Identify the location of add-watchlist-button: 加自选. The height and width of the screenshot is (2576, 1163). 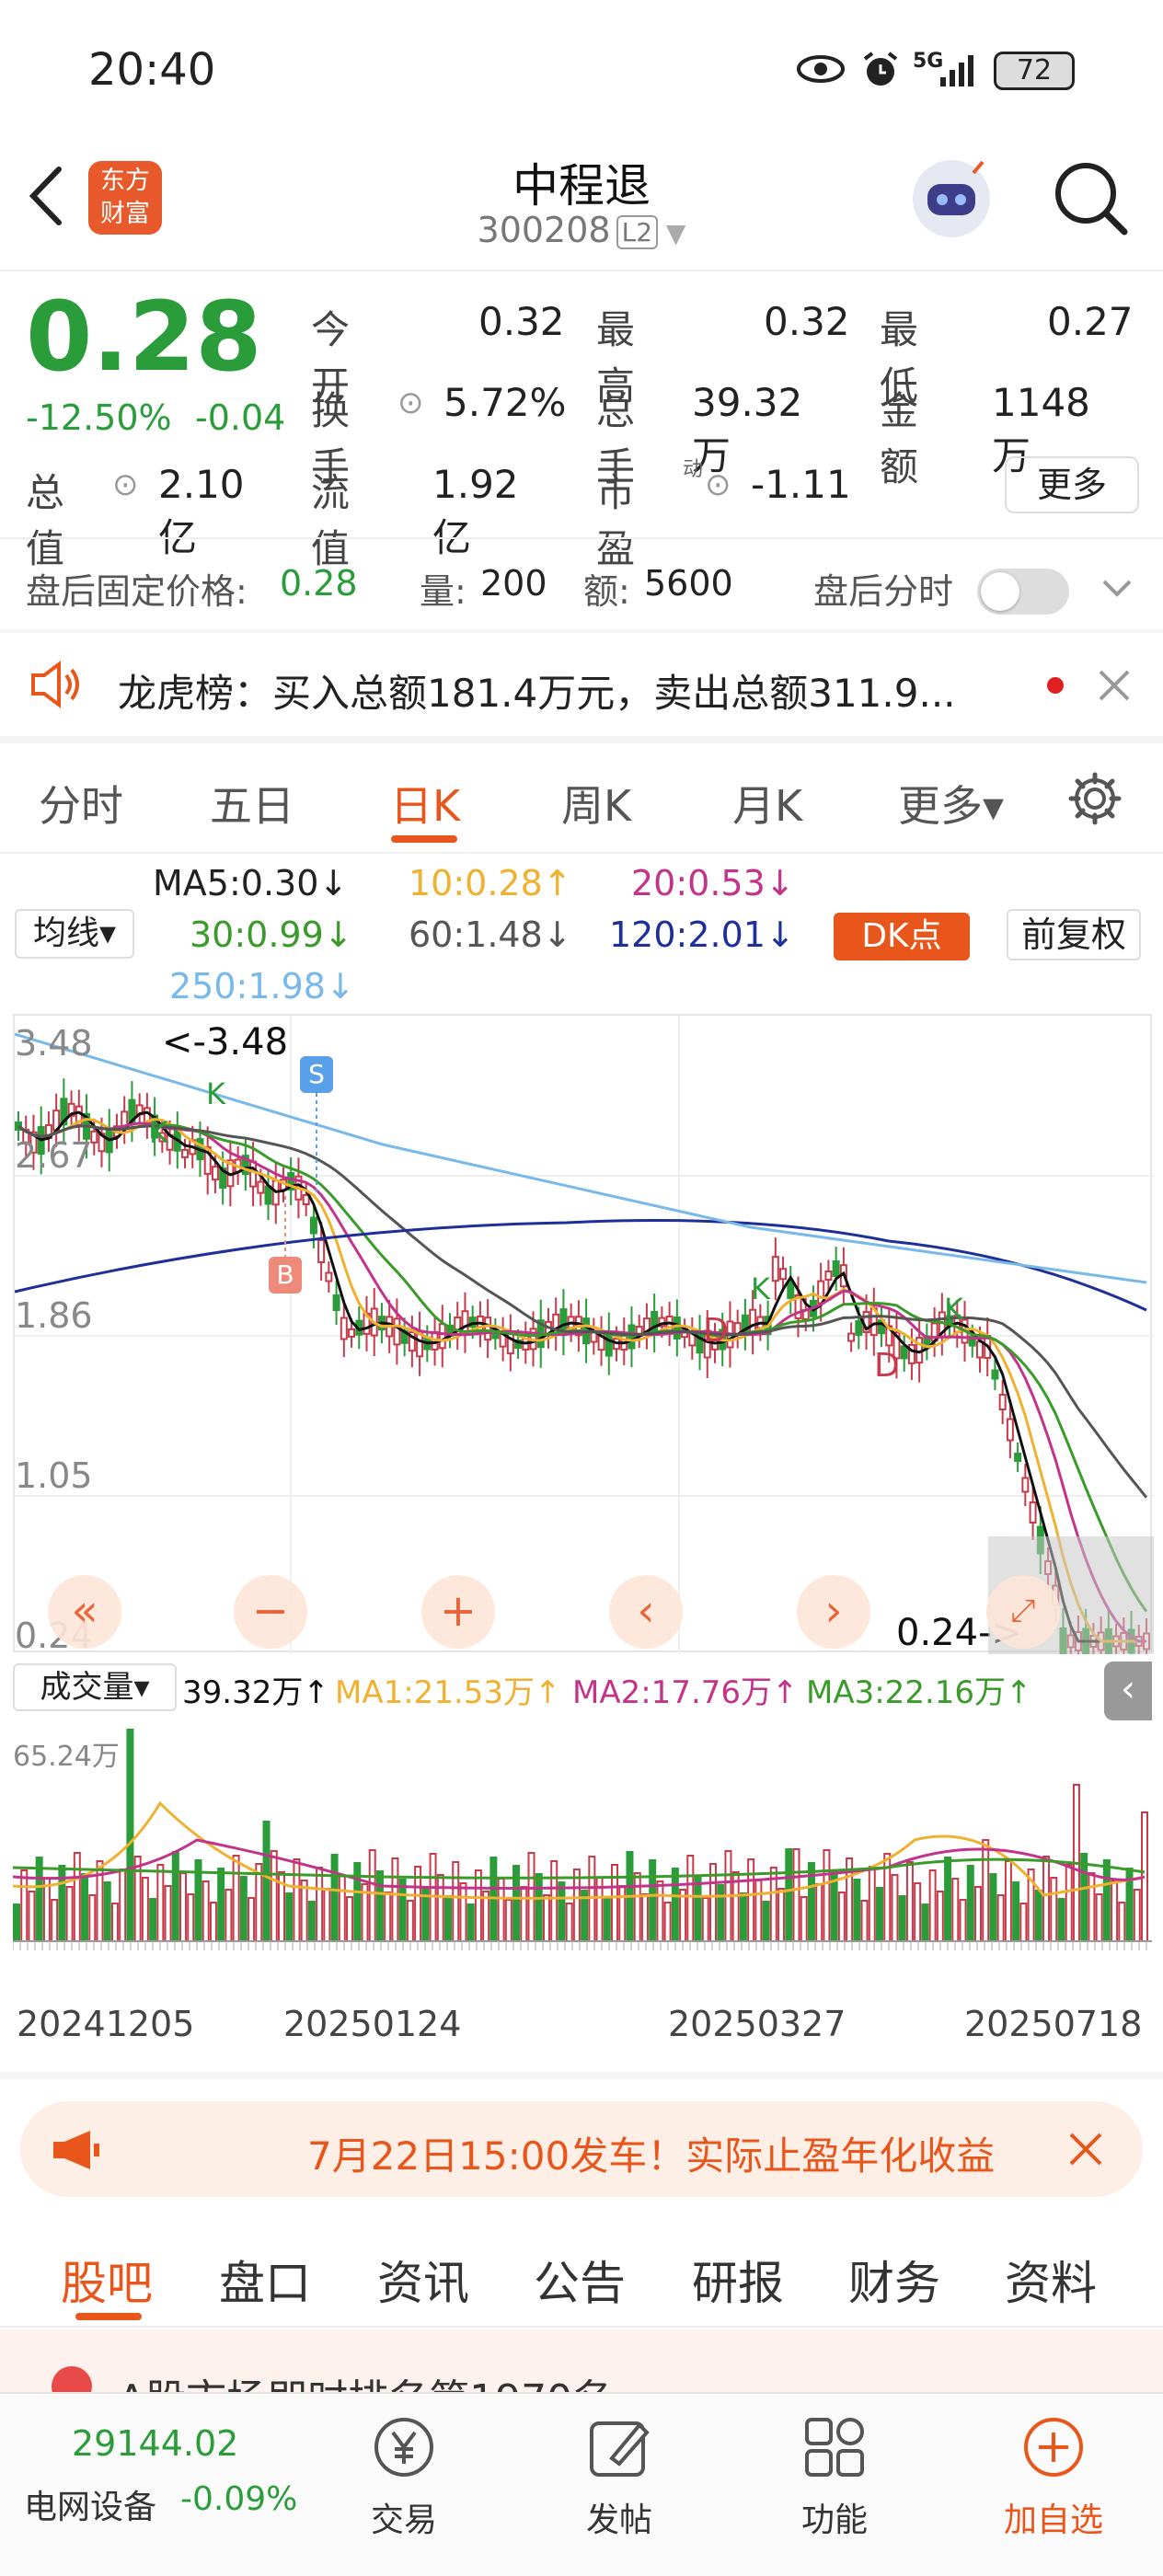
(1053, 2476).